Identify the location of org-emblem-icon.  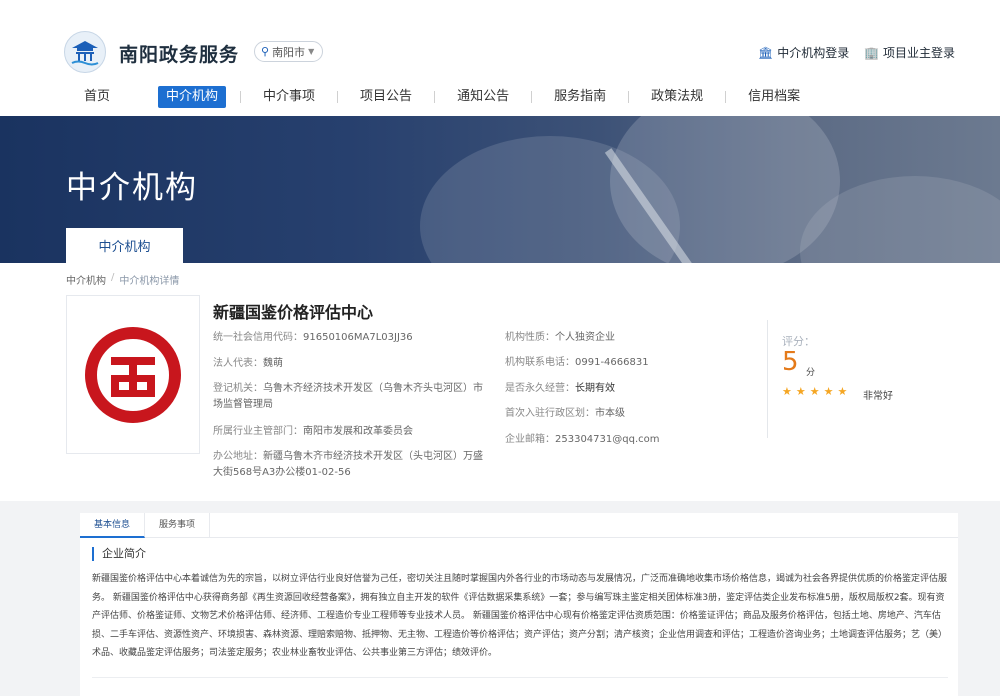
(133, 374).